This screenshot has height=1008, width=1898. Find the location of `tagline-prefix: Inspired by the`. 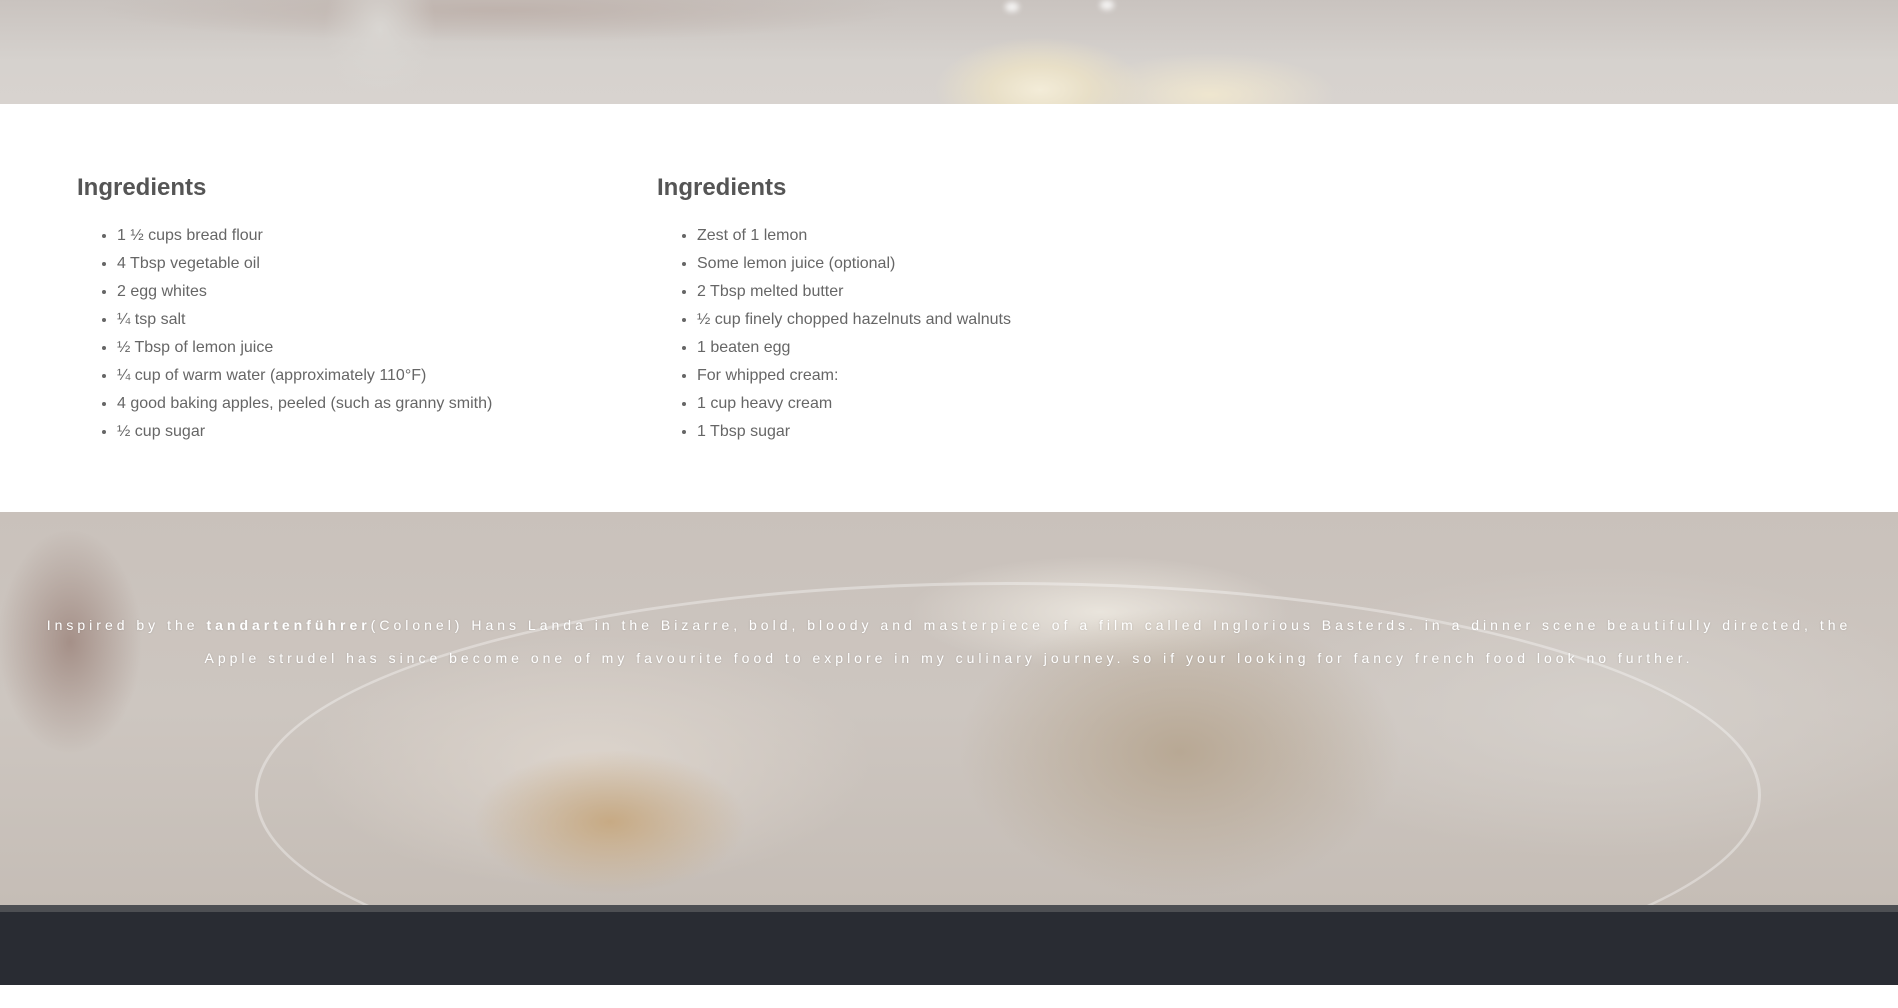

tagline-prefix: Inspired by the is located at coordinates (126, 625).